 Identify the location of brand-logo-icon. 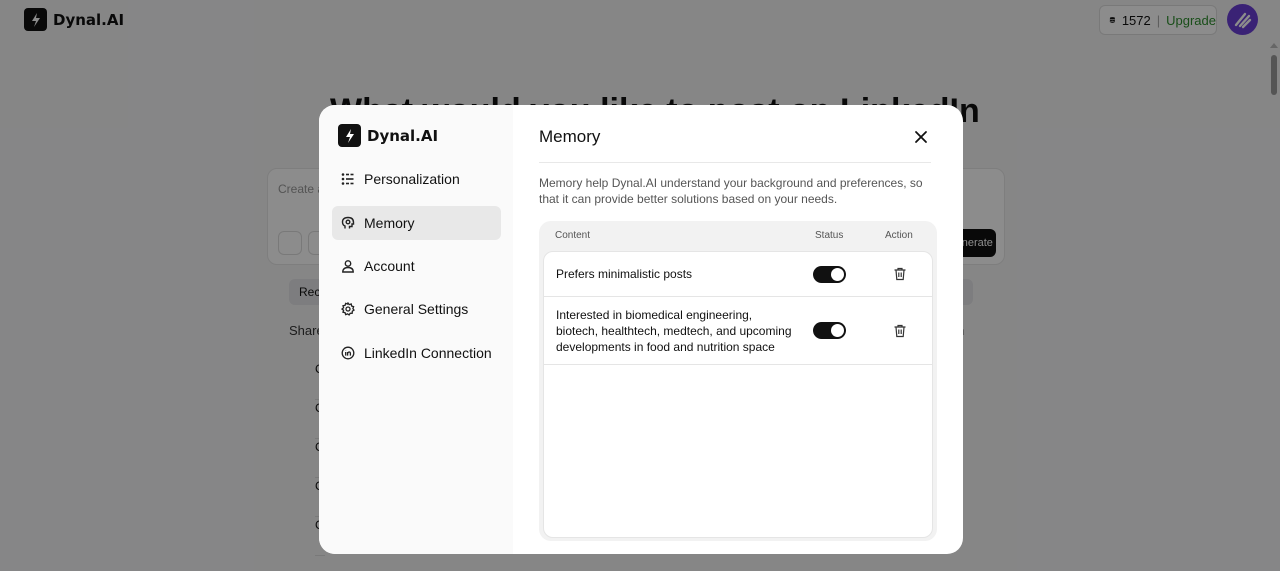
(349, 135).